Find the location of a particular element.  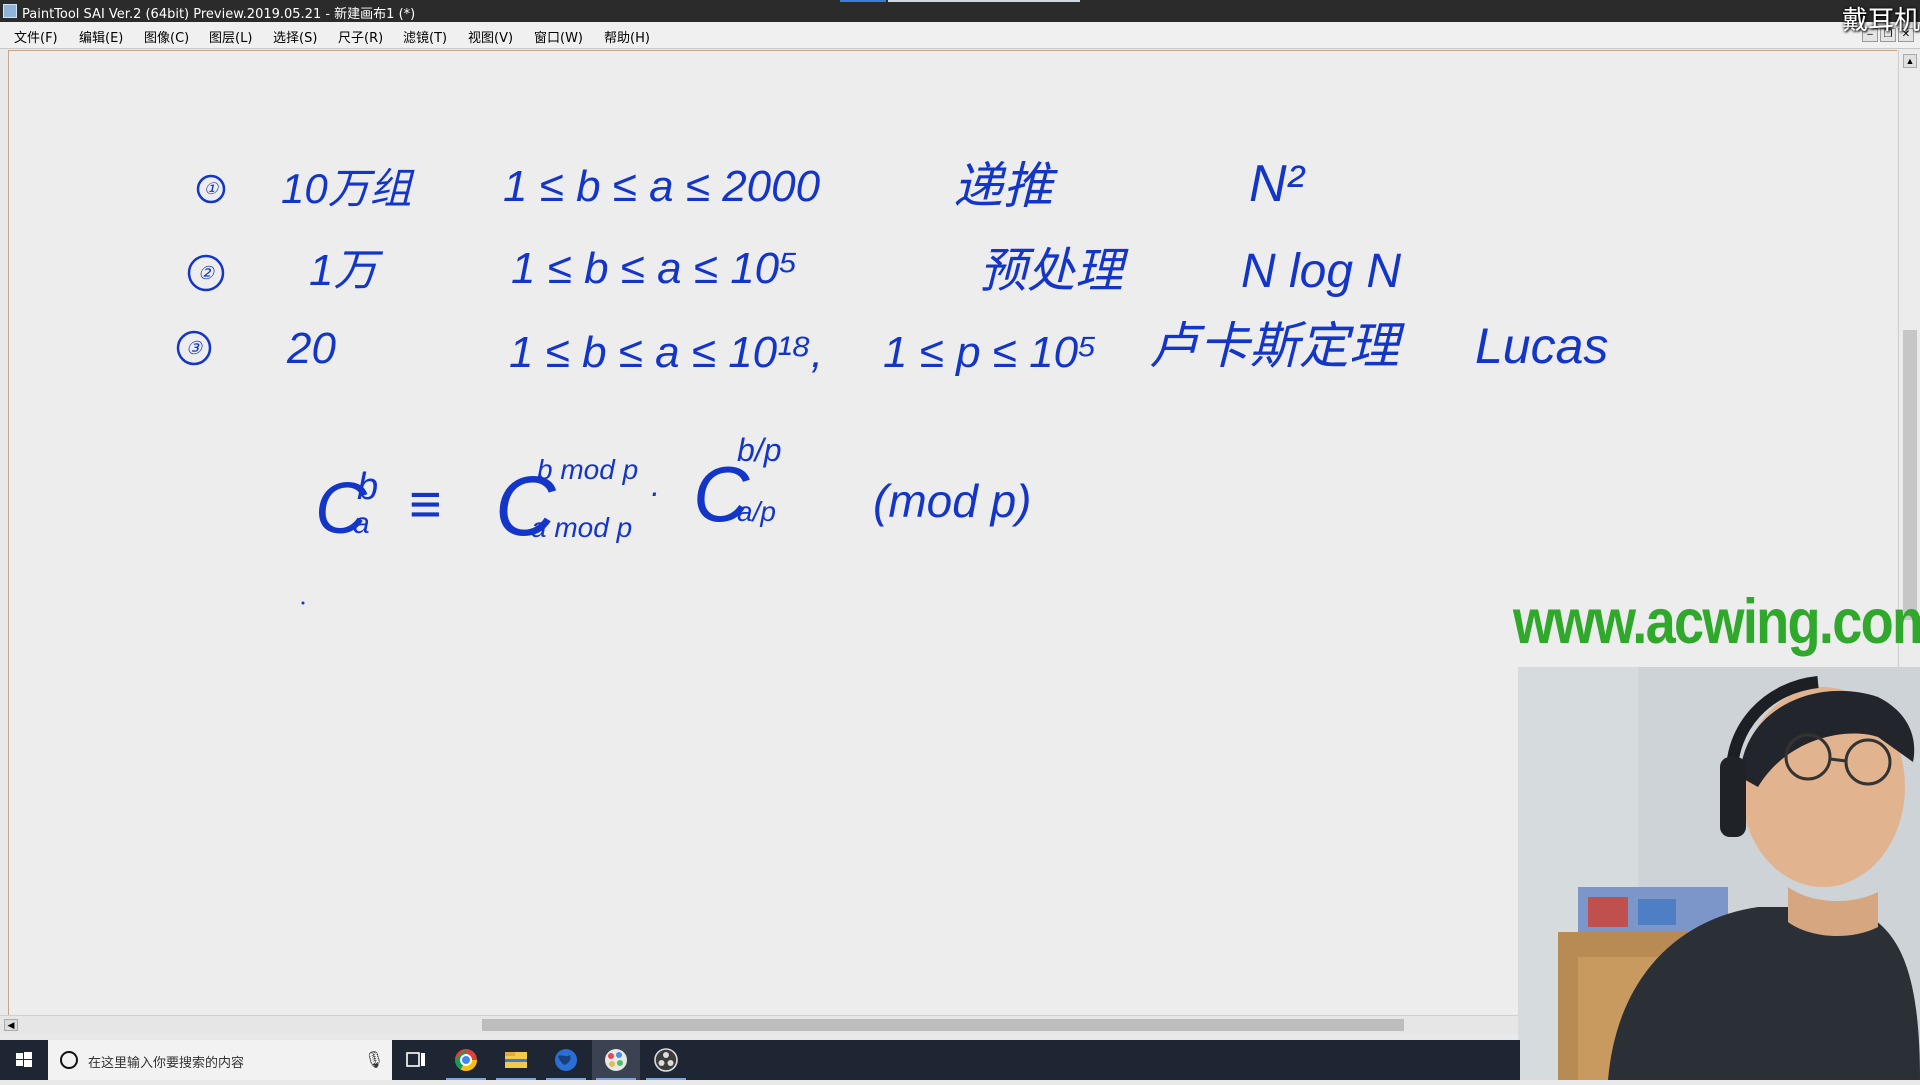

row1-range: 1 ≤ b ≤ a ≤ 2000 is located at coordinates (662, 186).